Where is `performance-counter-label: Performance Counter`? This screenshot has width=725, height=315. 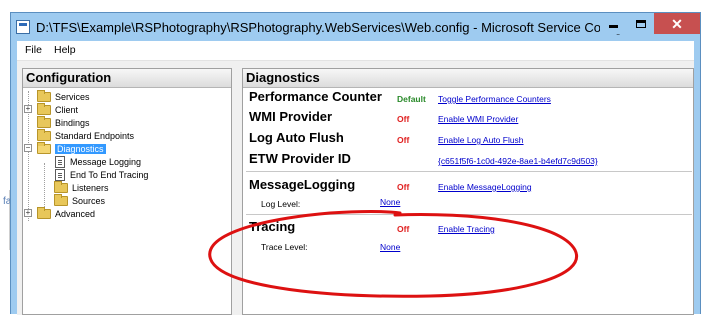
performance-counter-label: Performance Counter is located at coordinates (315, 96).